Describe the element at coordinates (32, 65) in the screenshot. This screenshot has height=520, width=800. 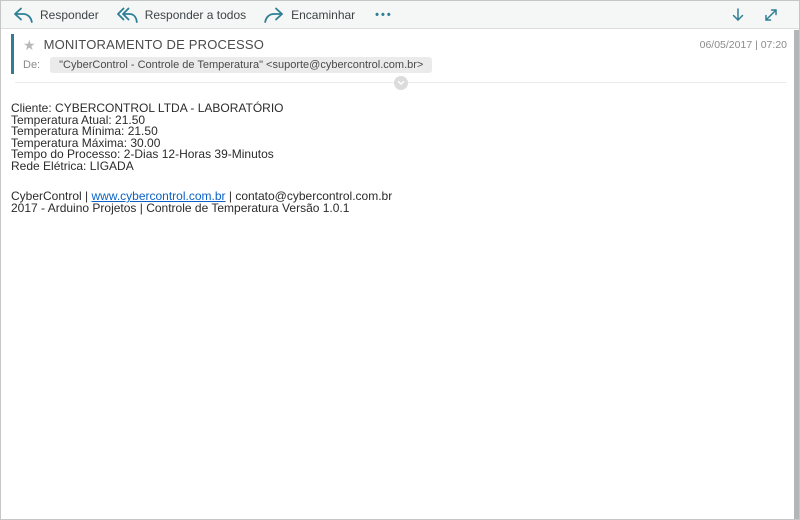
I see `from-label: De:` at that location.